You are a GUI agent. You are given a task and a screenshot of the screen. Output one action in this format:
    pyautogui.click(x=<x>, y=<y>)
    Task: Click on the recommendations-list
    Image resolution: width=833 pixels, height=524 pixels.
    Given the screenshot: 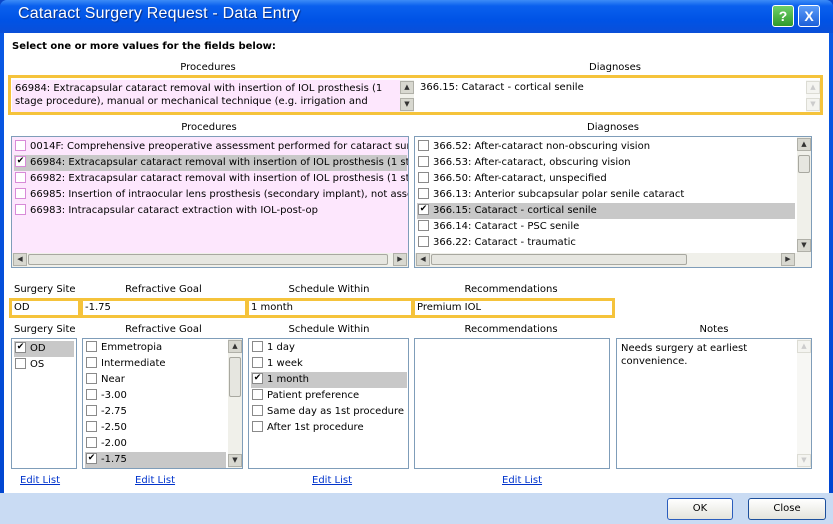 What is the action you would take?
    pyautogui.click(x=512, y=403)
    